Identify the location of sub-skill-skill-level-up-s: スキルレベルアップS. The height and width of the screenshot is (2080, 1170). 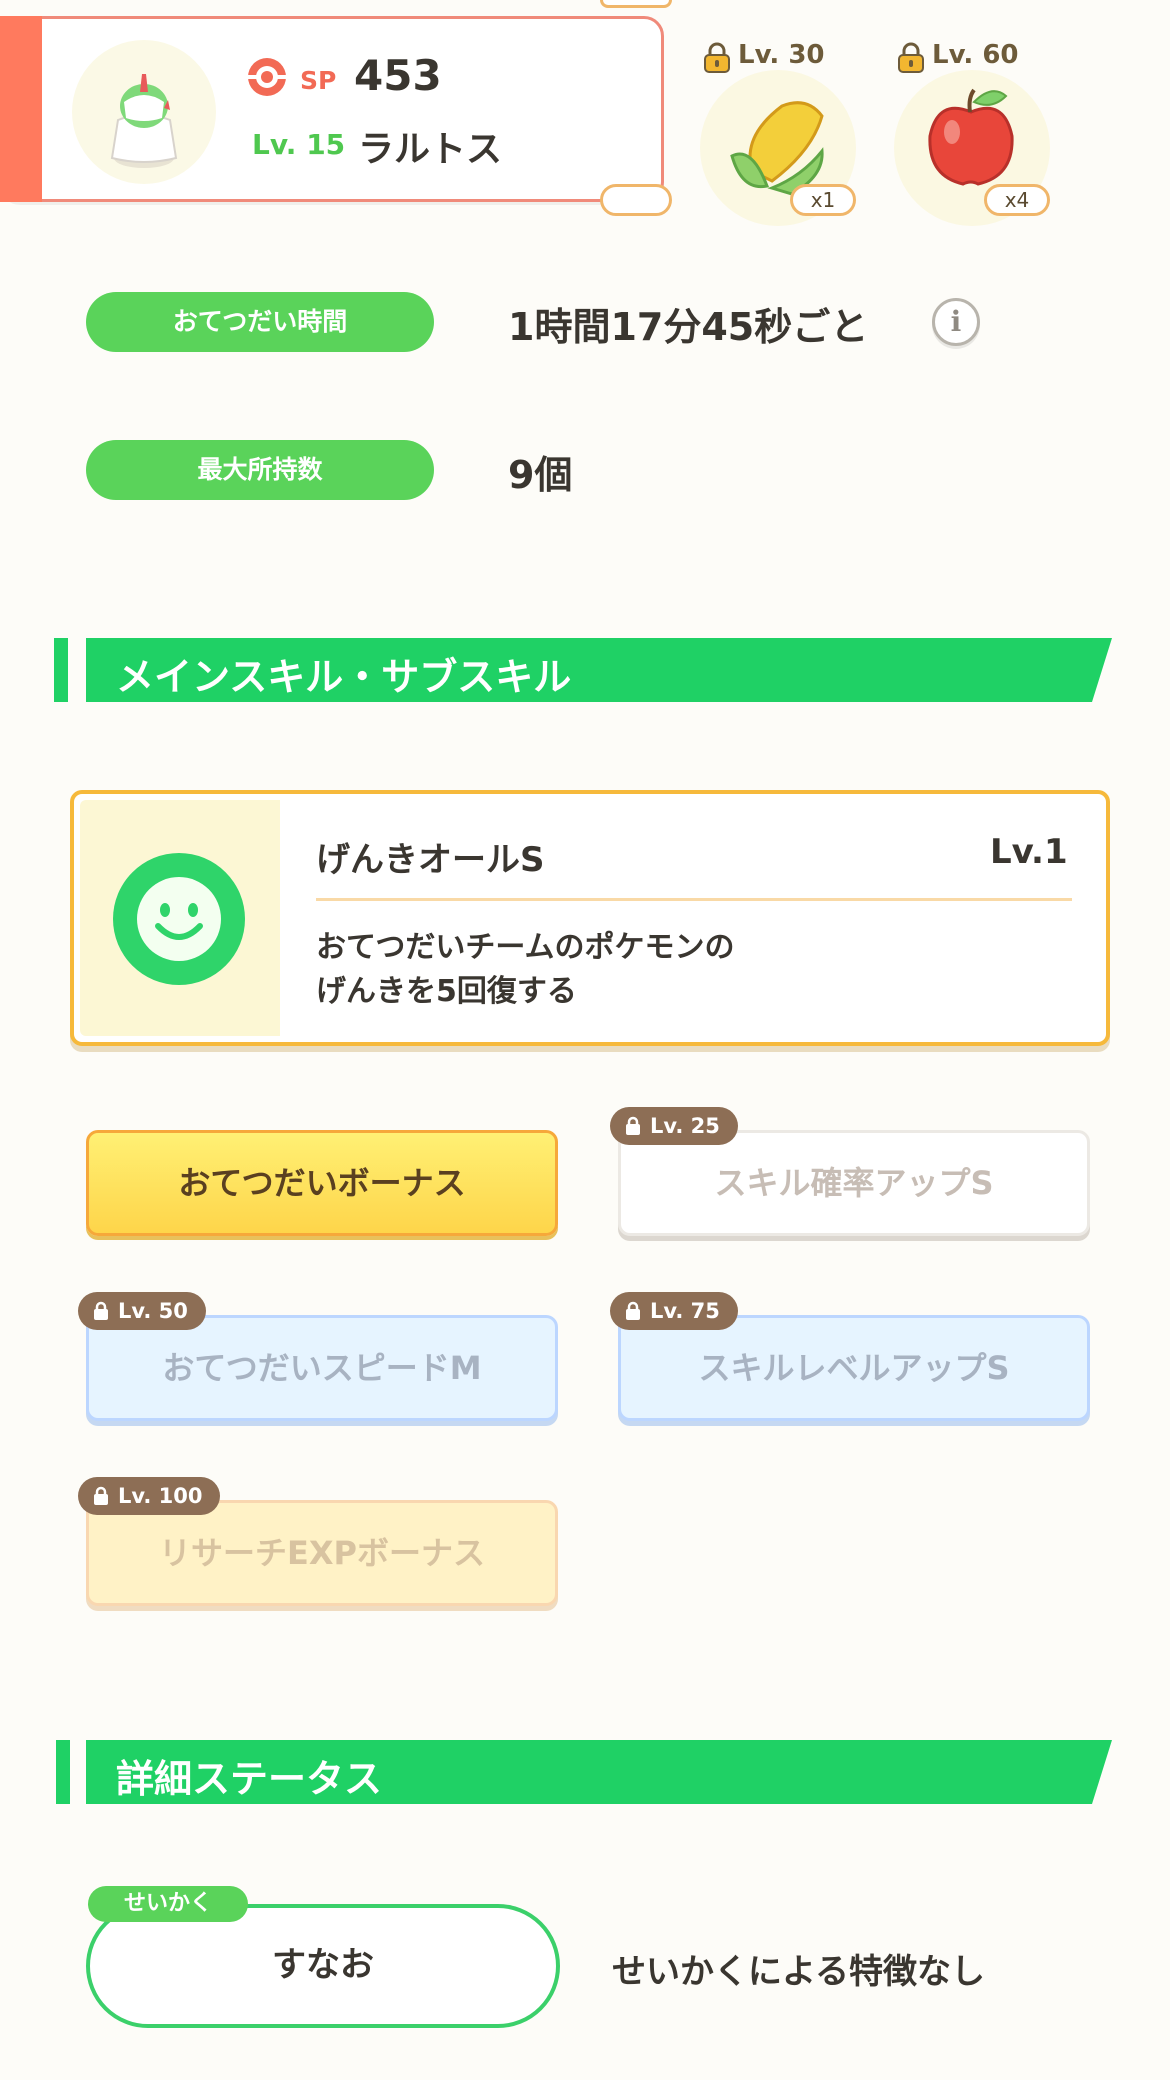
(854, 1368).